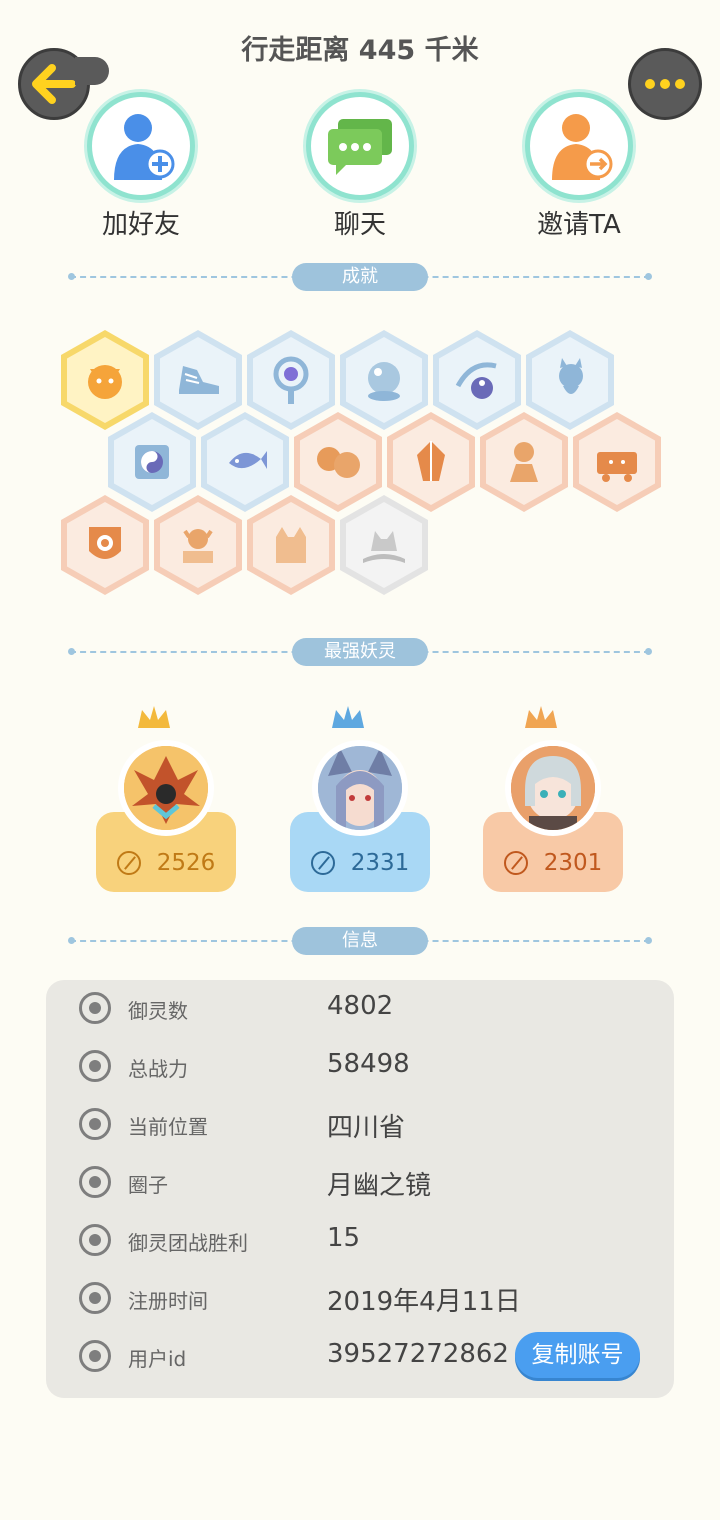 Image resolution: width=720 pixels, height=1520 pixels. What do you see at coordinates (380, 863) in the screenshot?
I see `spirit-power-value: 2331` at bounding box center [380, 863].